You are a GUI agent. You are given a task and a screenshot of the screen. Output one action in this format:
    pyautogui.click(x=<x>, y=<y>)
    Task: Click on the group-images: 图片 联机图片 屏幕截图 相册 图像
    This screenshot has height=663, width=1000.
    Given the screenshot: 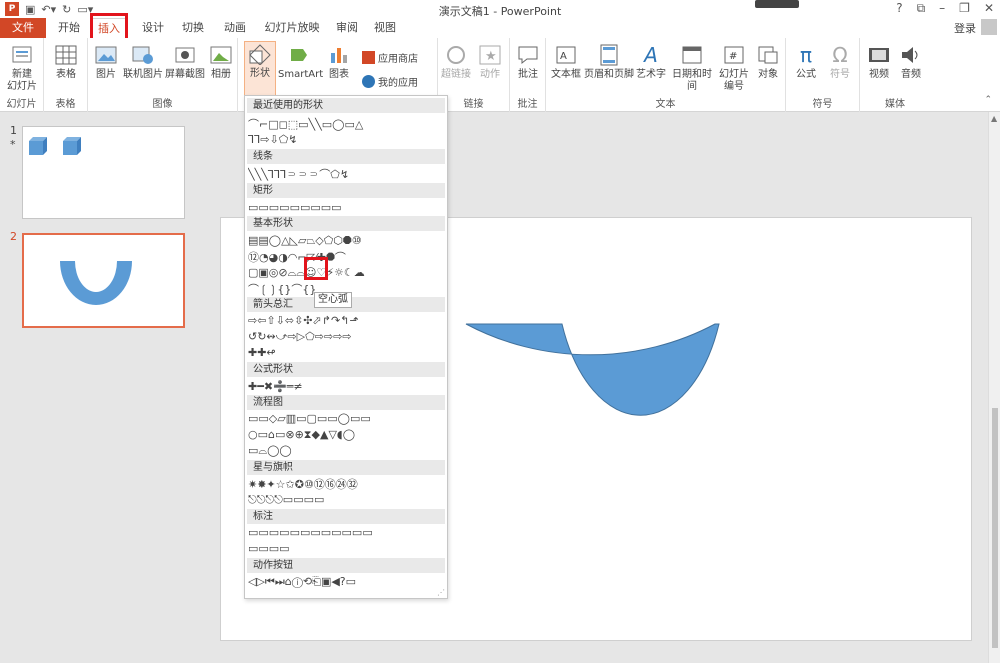 What is the action you would take?
    pyautogui.click(x=163, y=75)
    